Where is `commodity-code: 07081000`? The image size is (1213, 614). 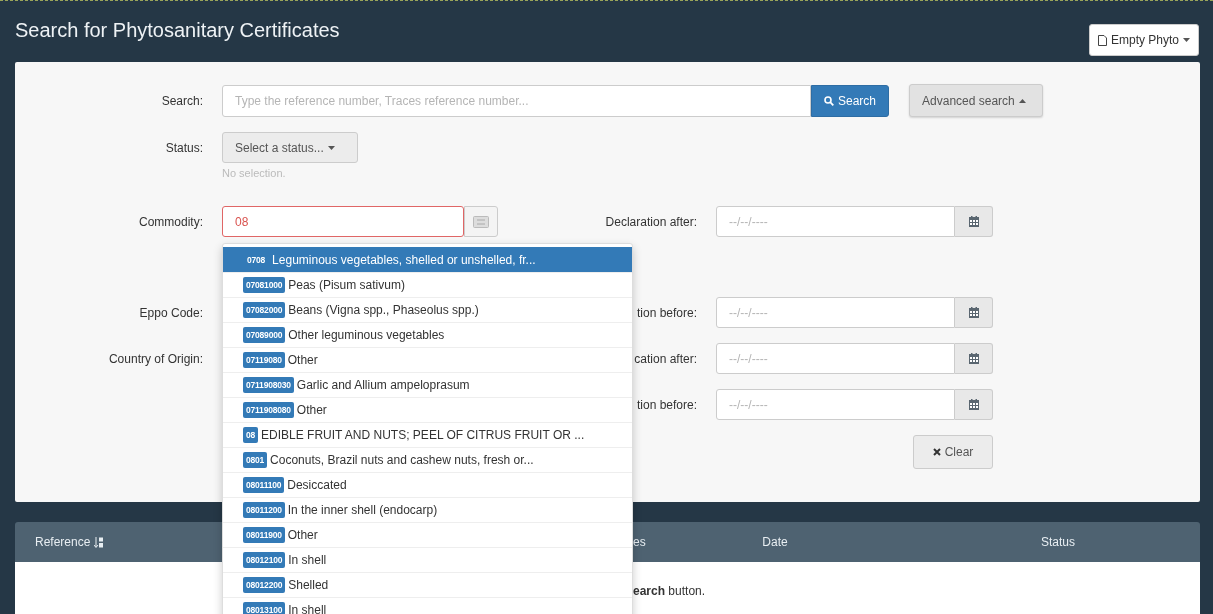
commodity-code: 07081000 is located at coordinates (264, 285).